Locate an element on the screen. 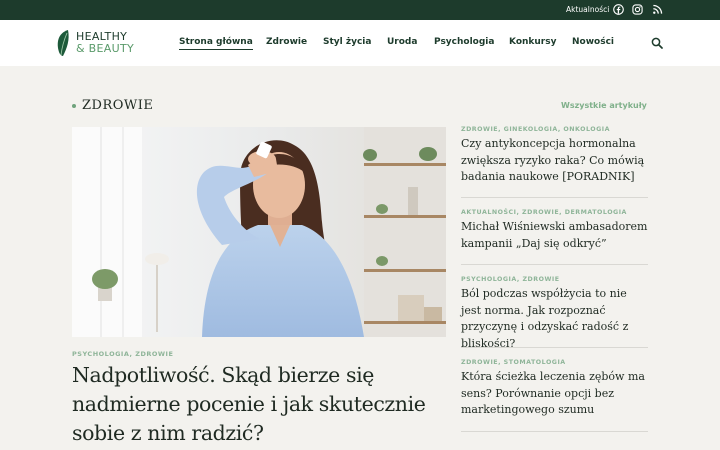 The height and width of the screenshot is (450, 720). top-news-link: Aktualności is located at coordinates (587, 9).